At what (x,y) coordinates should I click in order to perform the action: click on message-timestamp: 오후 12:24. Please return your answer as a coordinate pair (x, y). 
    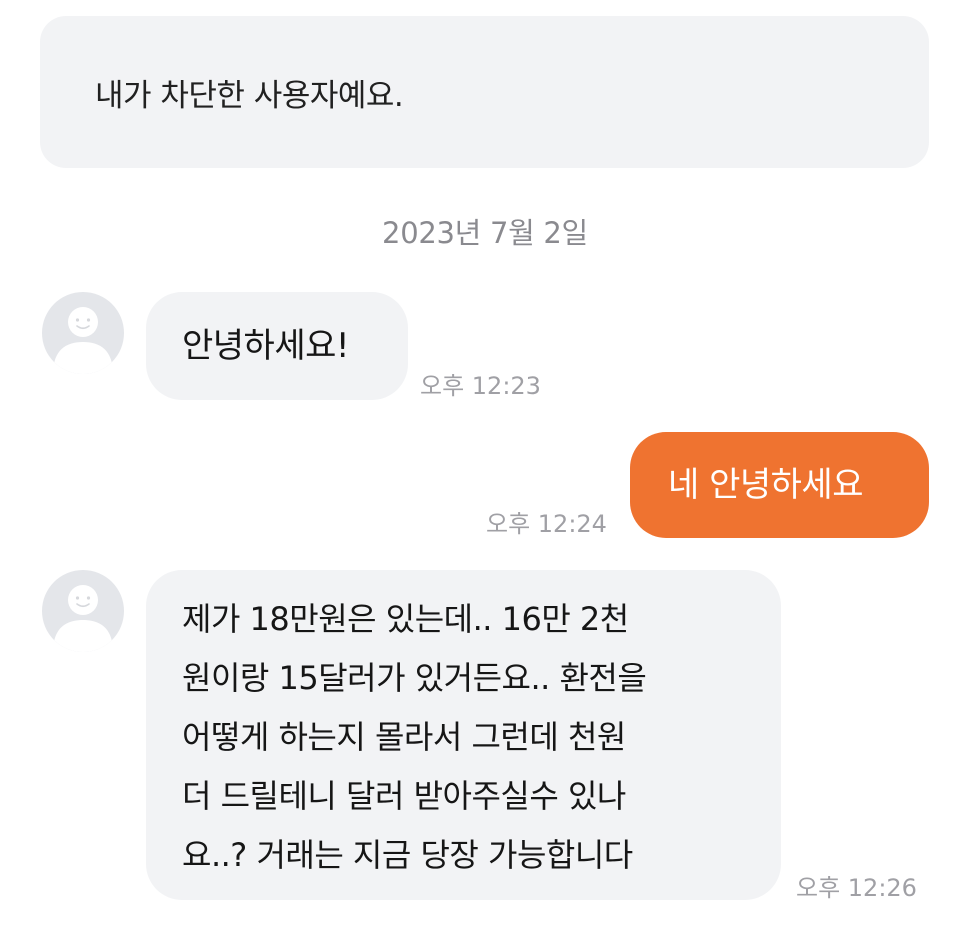
    Looking at the image, I should click on (546, 524).